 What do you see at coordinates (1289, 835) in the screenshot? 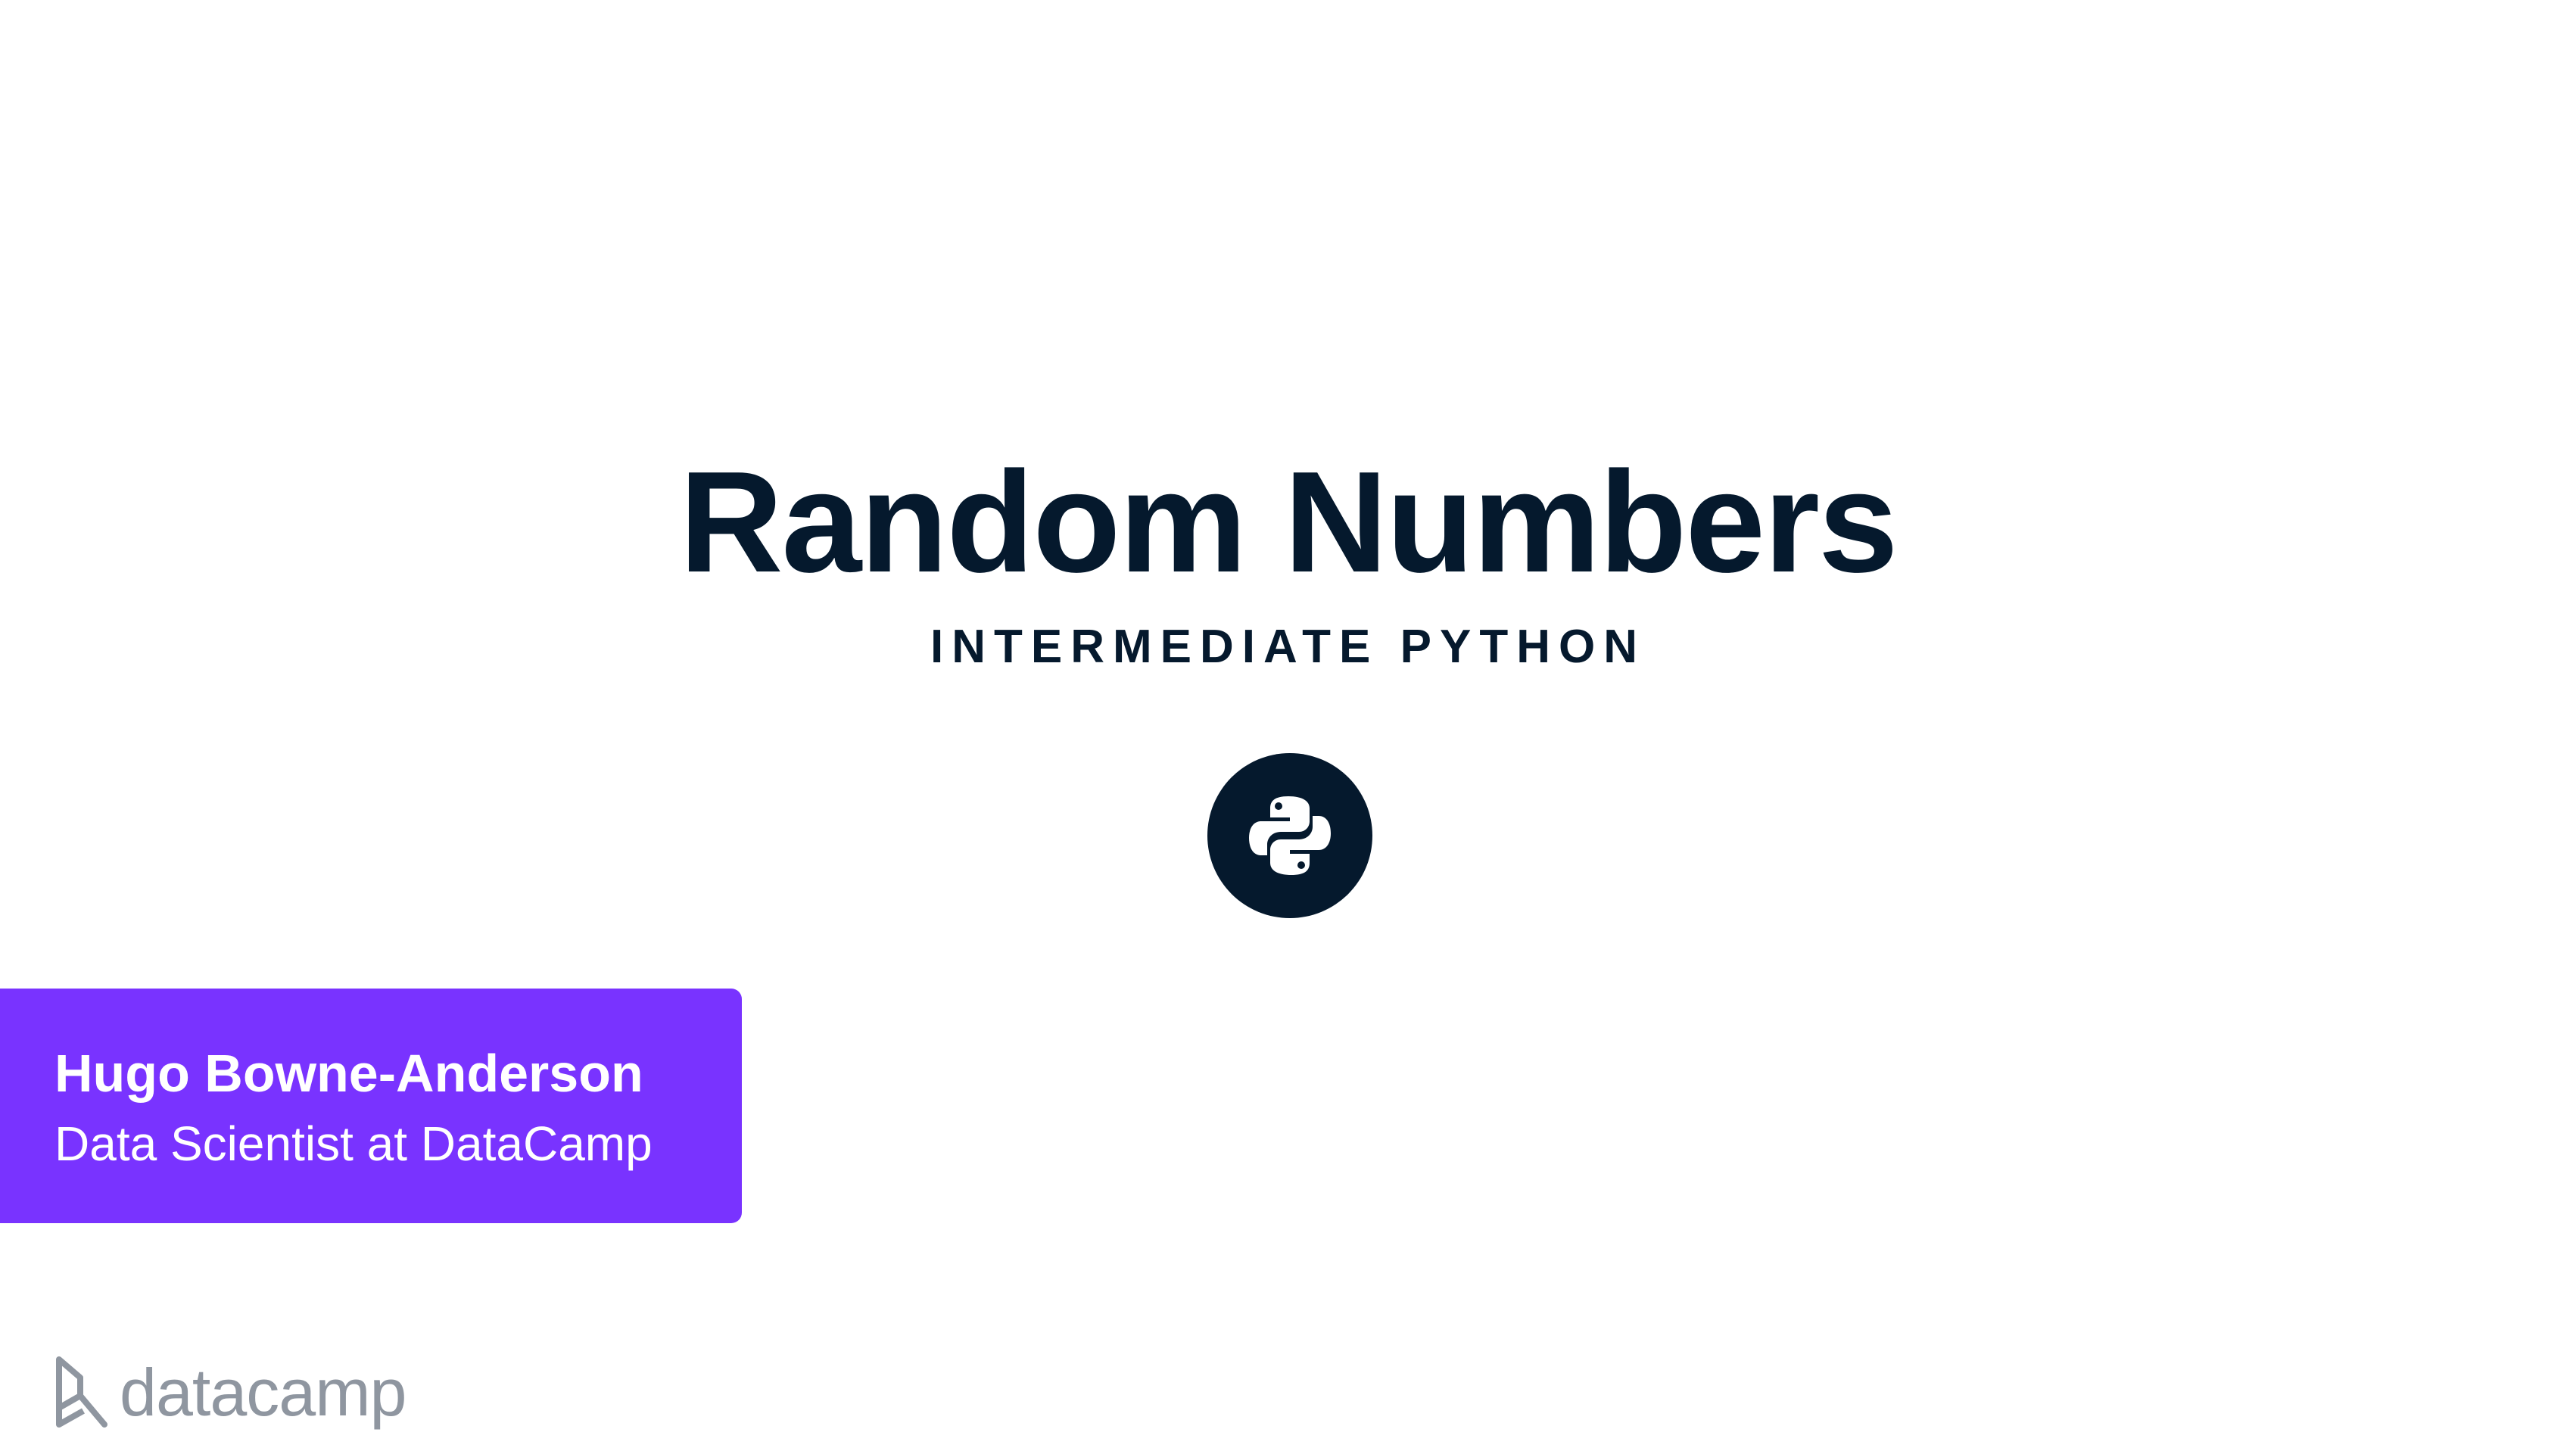
I see `python-logo-icon` at bounding box center [1289, 835].